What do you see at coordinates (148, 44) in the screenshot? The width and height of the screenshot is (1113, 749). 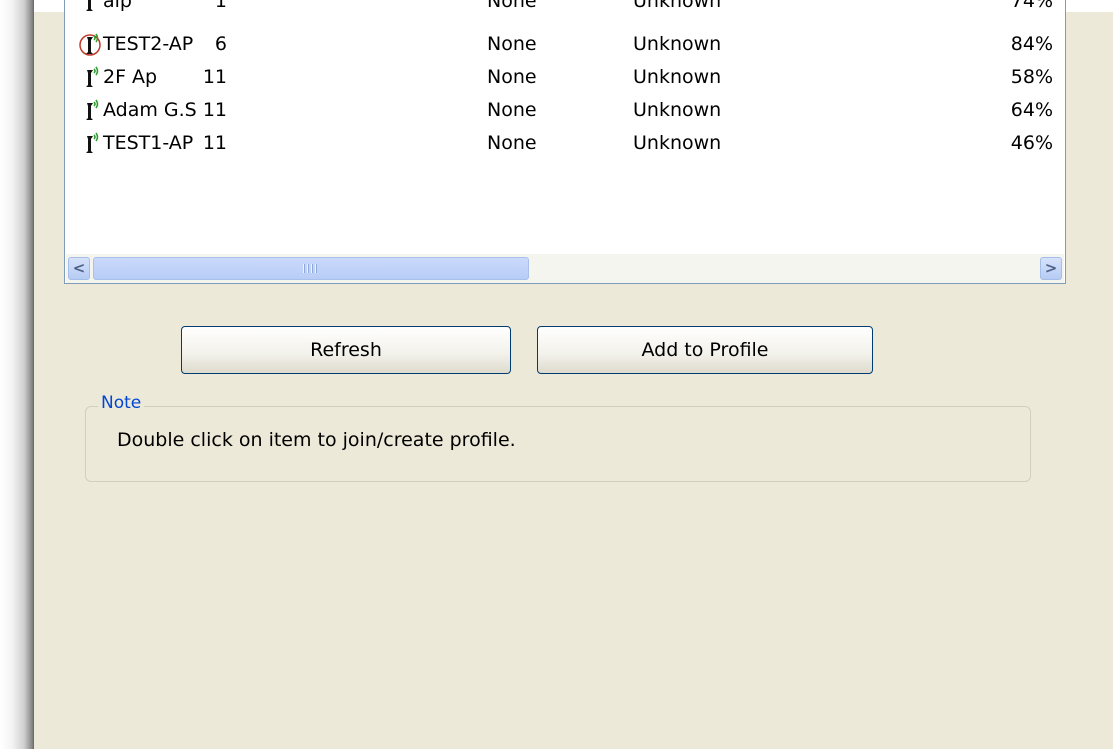 I see `network-name: TEST2-AP` at bounding box center [148, 44].